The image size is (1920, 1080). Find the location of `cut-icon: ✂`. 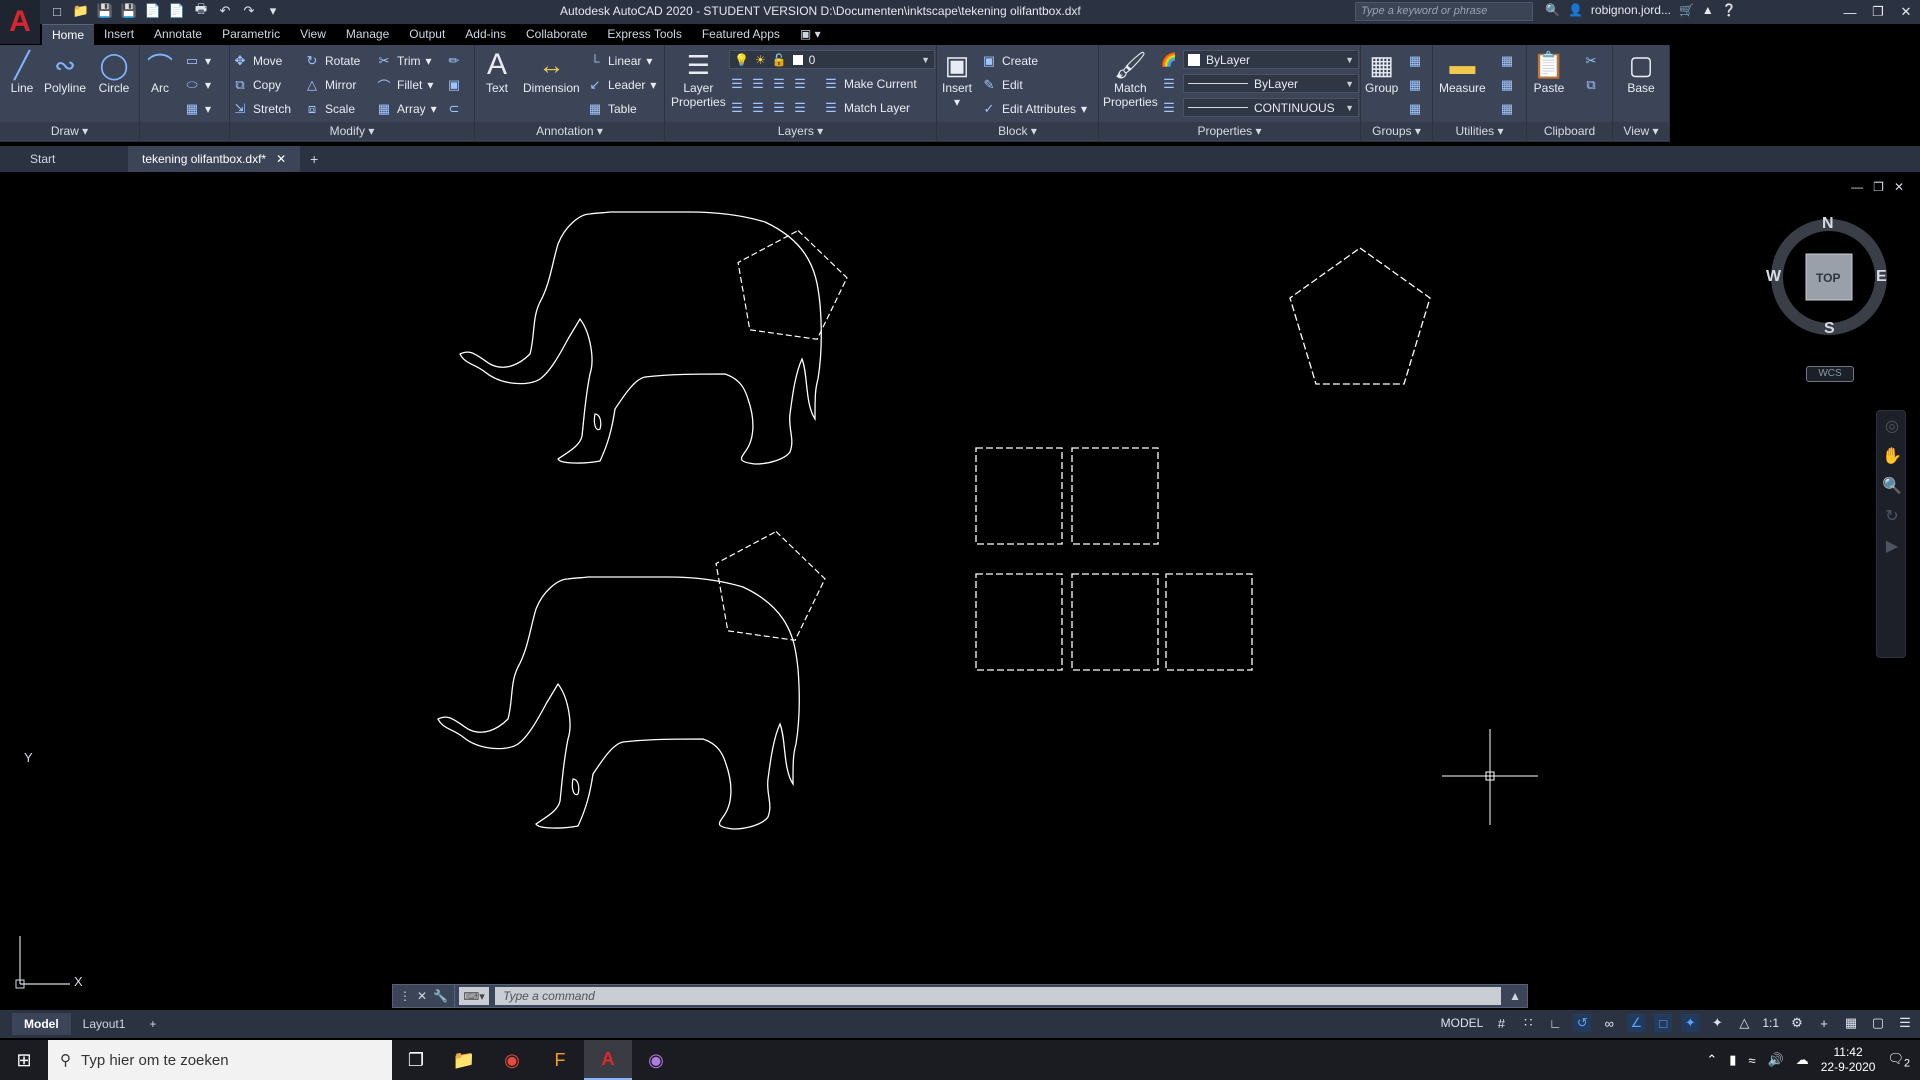

cut-icon: ✂ is located at coordinates (1591, 61).